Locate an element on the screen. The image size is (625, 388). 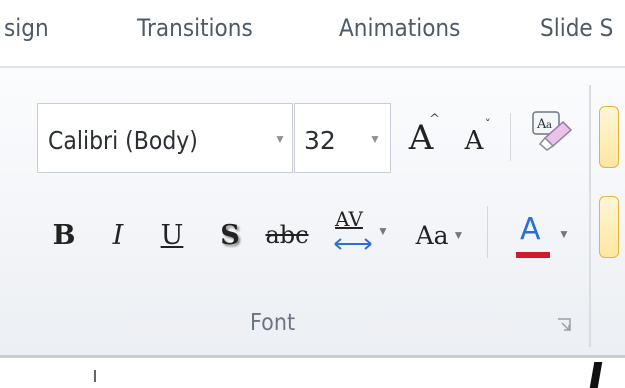
tab-transitions: Transitions is located at coordinates (195, 28).